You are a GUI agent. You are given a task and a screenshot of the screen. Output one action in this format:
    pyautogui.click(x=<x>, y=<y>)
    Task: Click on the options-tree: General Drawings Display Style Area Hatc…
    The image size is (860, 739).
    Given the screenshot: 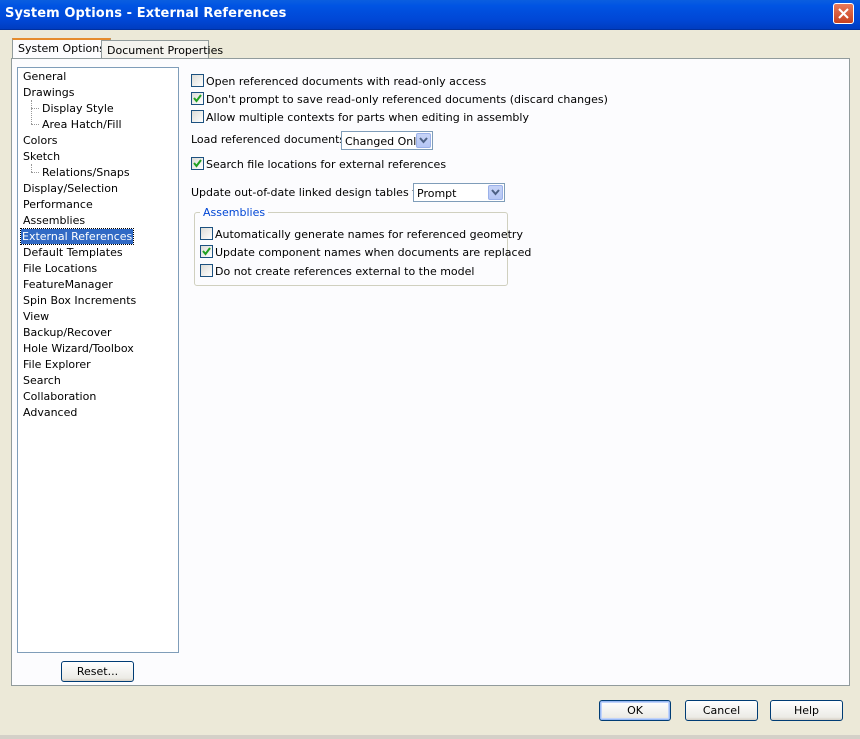 What is the action you would take?
    pyautogui.click(x=98, y=360)
    